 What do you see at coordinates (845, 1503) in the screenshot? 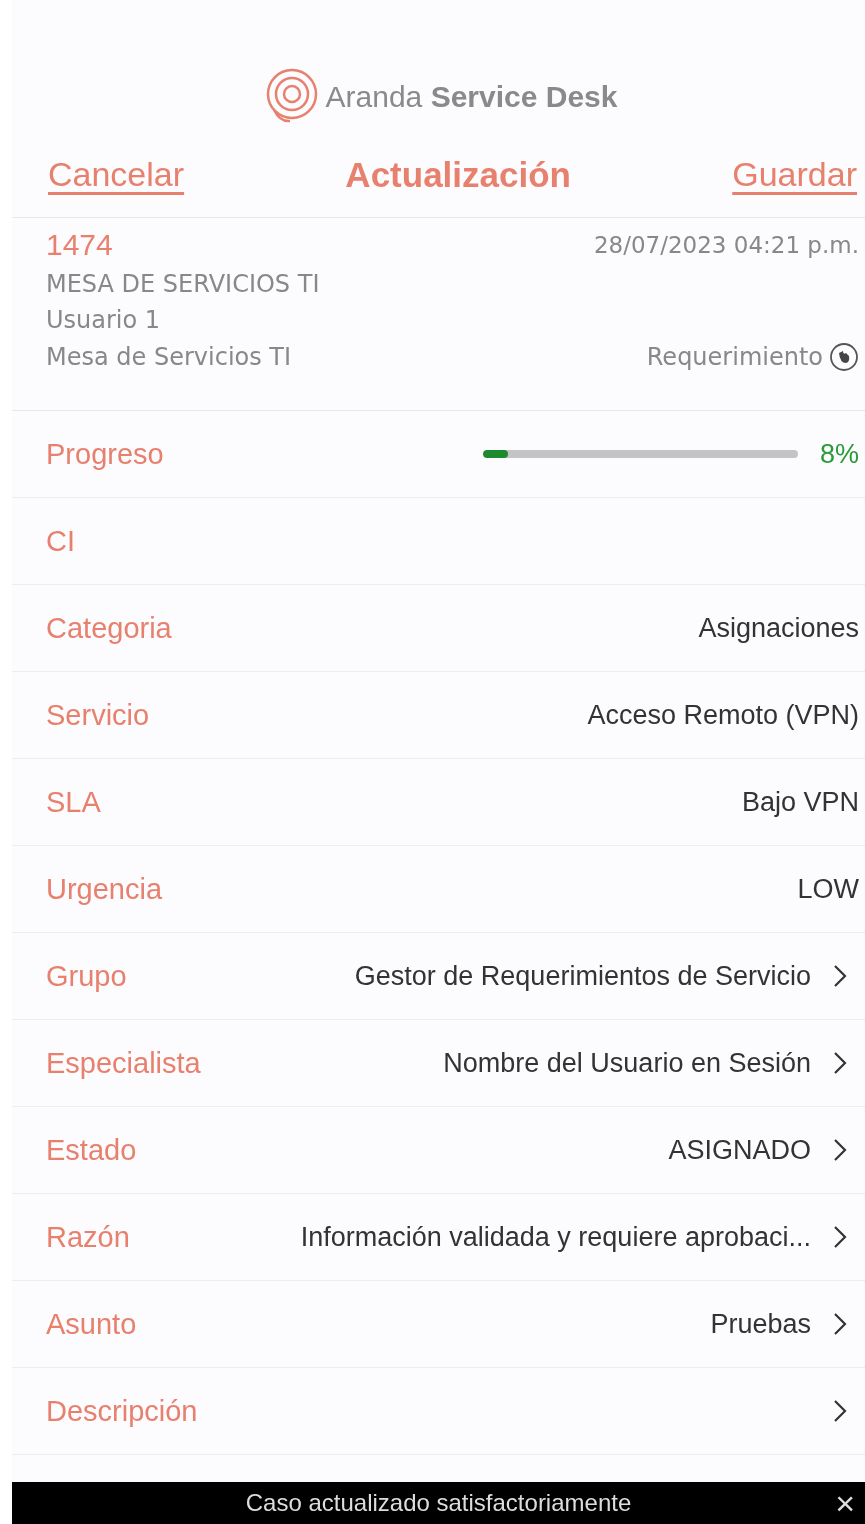
I see `close-button: ×` at bounding box center [845, 1503].